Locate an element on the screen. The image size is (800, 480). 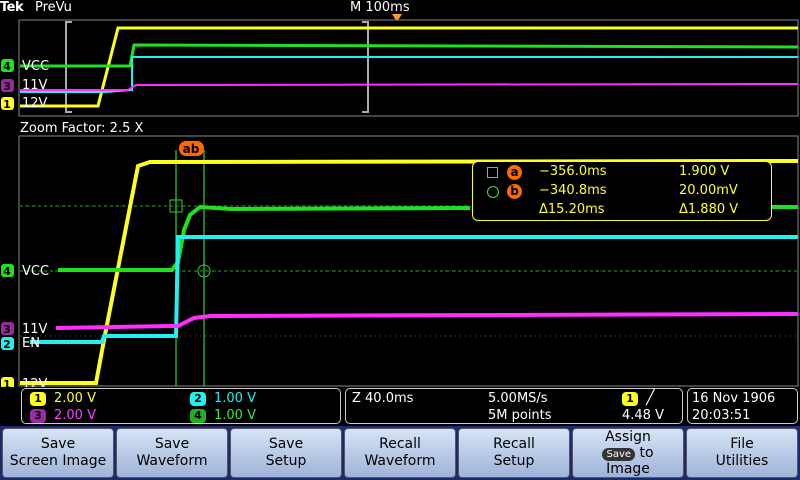
trigger-info: 1 ╱ is located at coordinates (638, 398).